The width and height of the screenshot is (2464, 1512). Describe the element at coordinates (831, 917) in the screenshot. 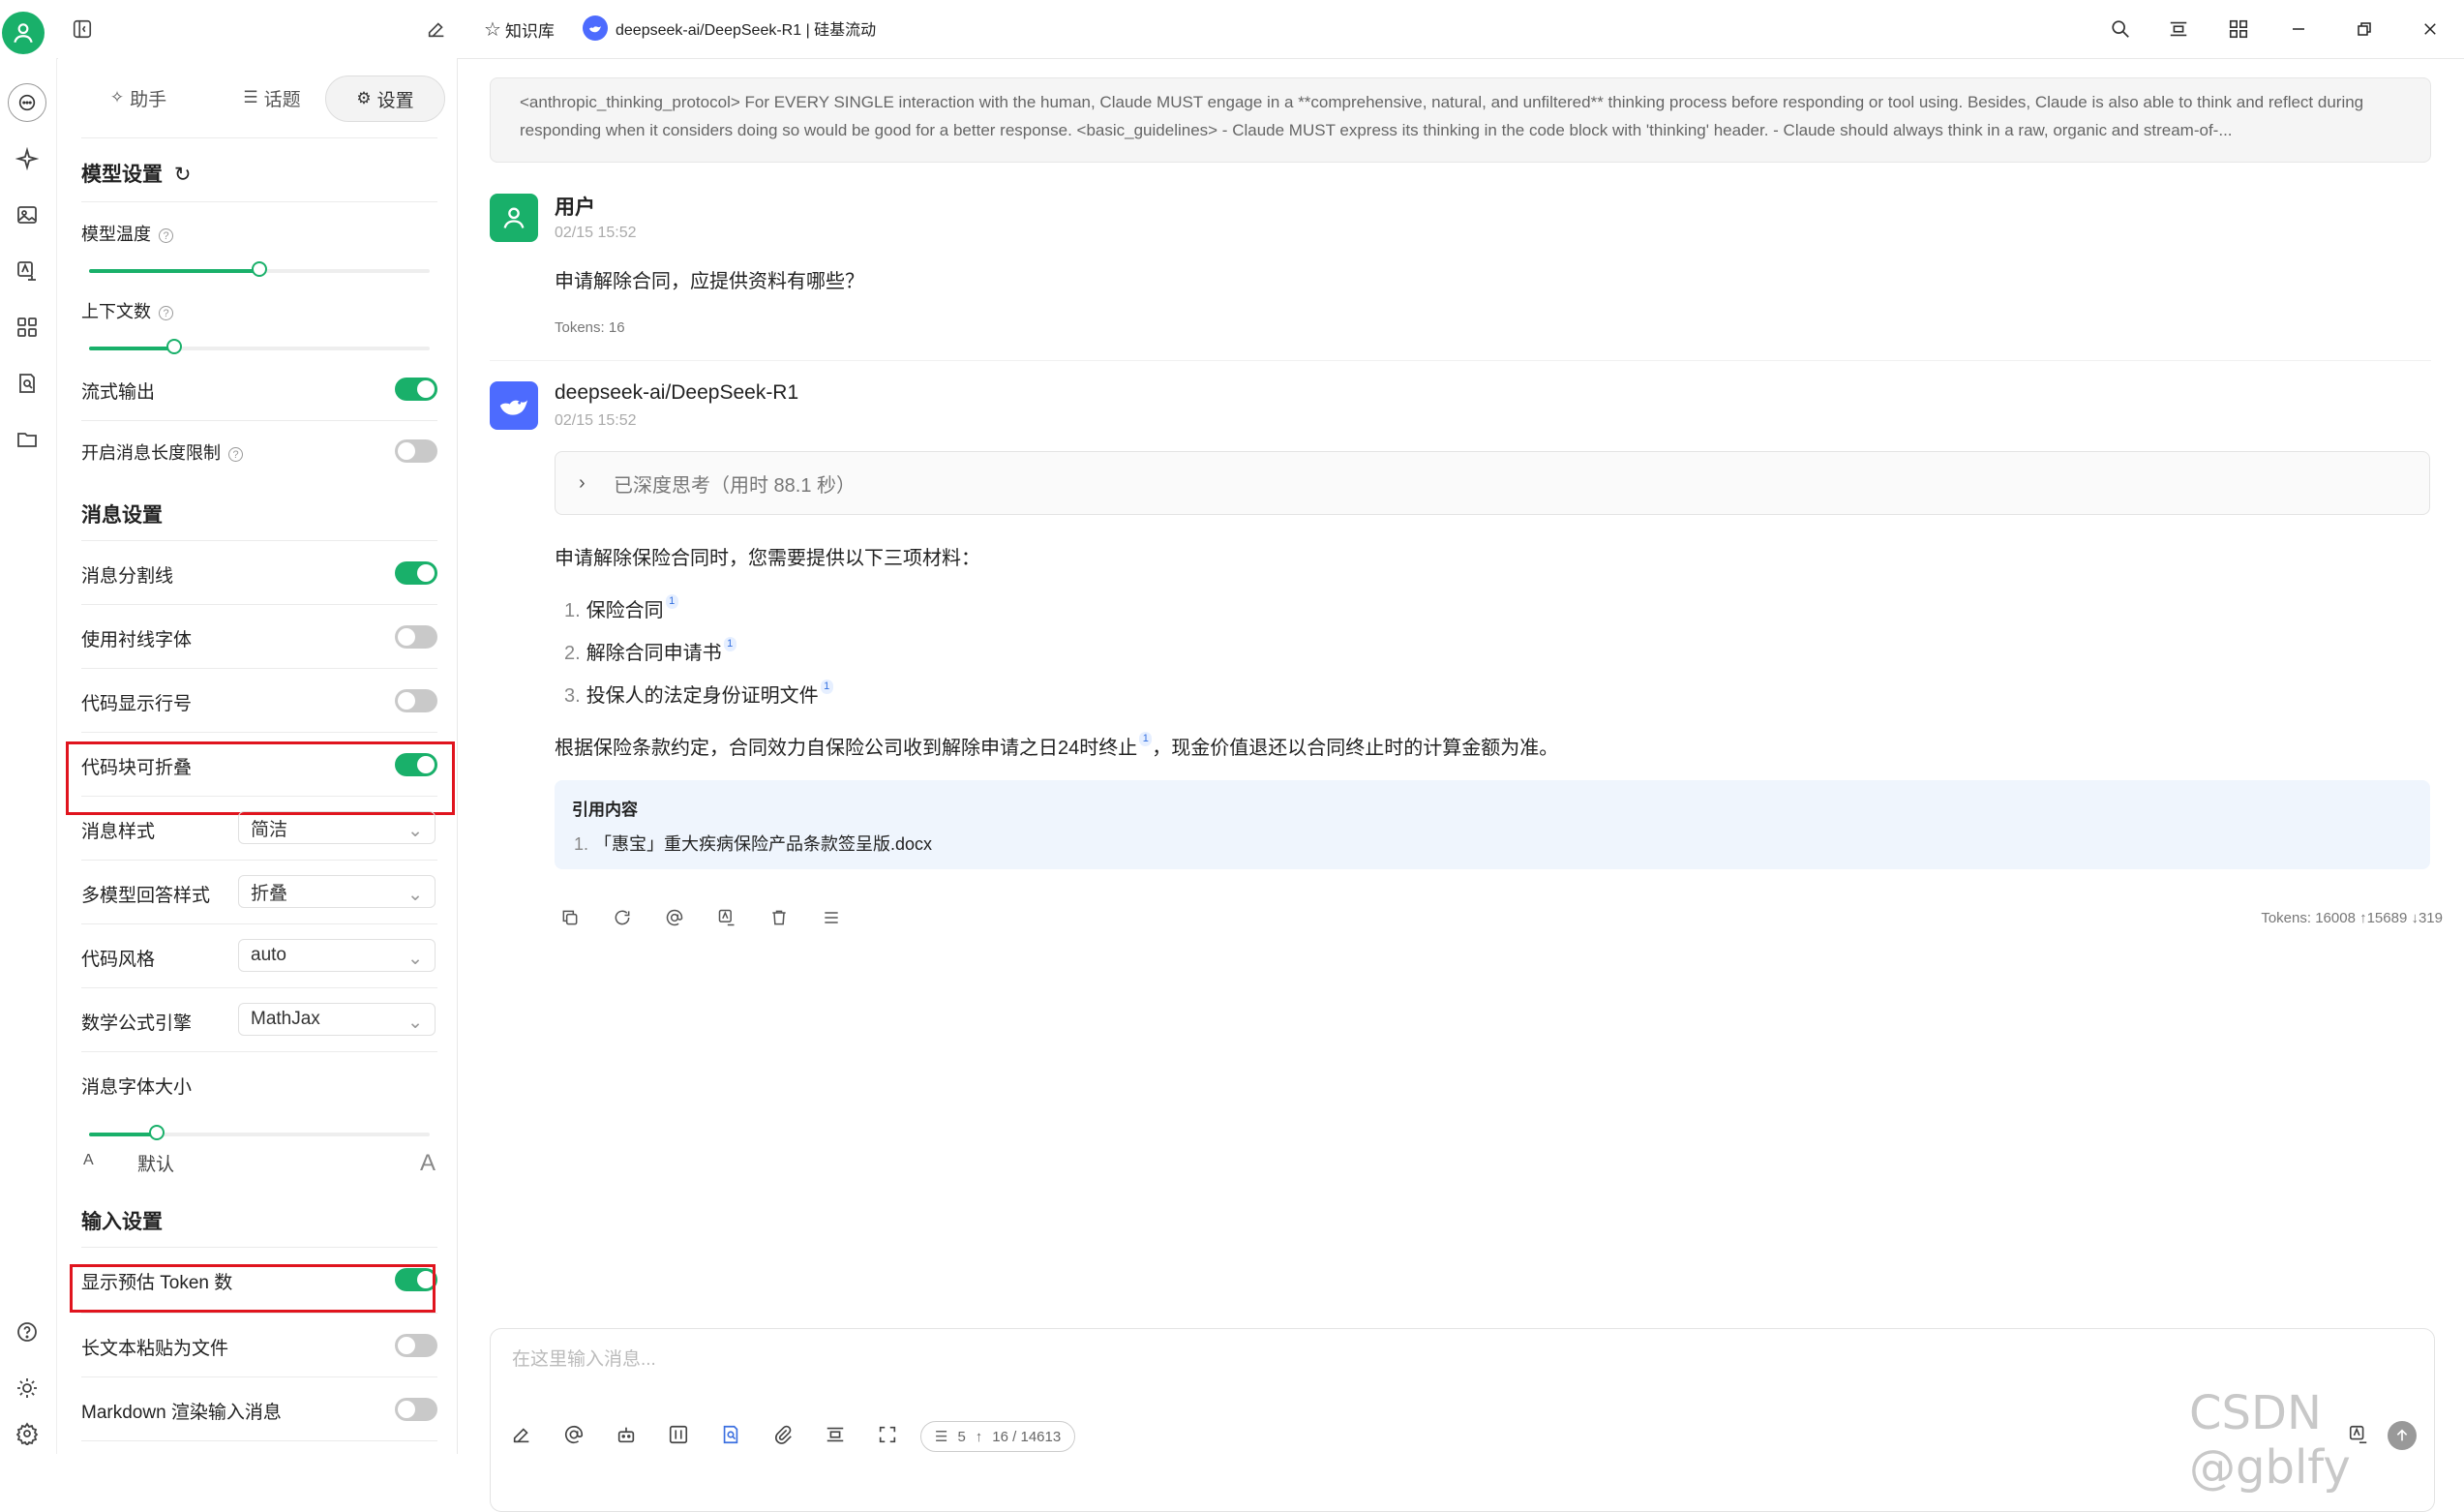

I see `menu-icon` at that location.